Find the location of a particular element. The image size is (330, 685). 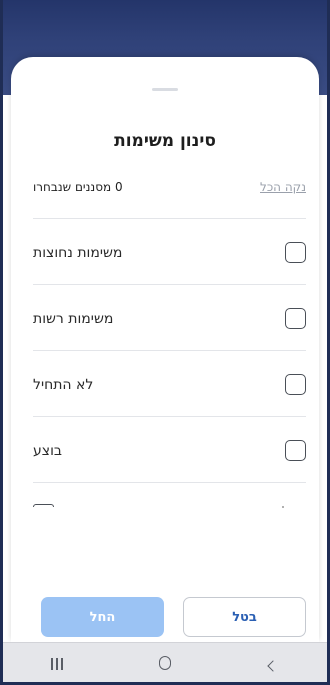

clear-all-link: נקה הכל is located at coordinates (283, 187).